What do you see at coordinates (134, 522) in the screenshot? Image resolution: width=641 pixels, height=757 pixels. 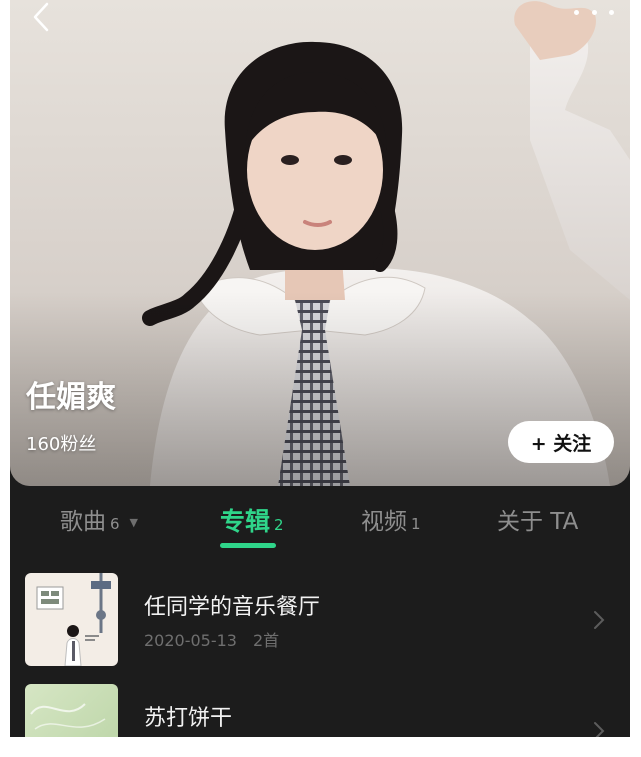 I see `dropdown-caret-icon: ▼` at bounding box center [134, 522].